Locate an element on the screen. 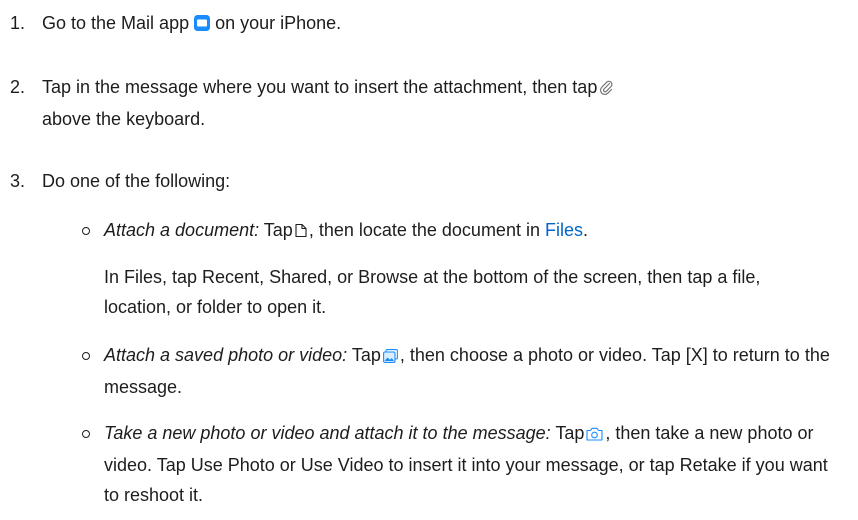  step-text: Go to the Mail app on your iPhone. is located at coordinates (437, 24).